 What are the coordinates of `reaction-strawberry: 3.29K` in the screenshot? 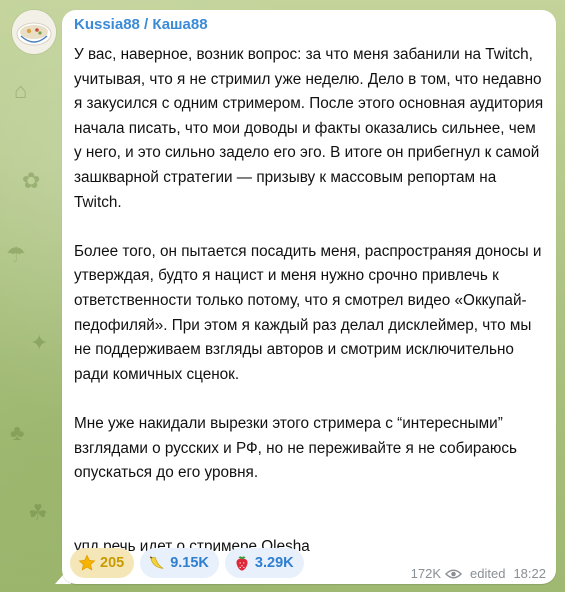 It's located at (264, 563).